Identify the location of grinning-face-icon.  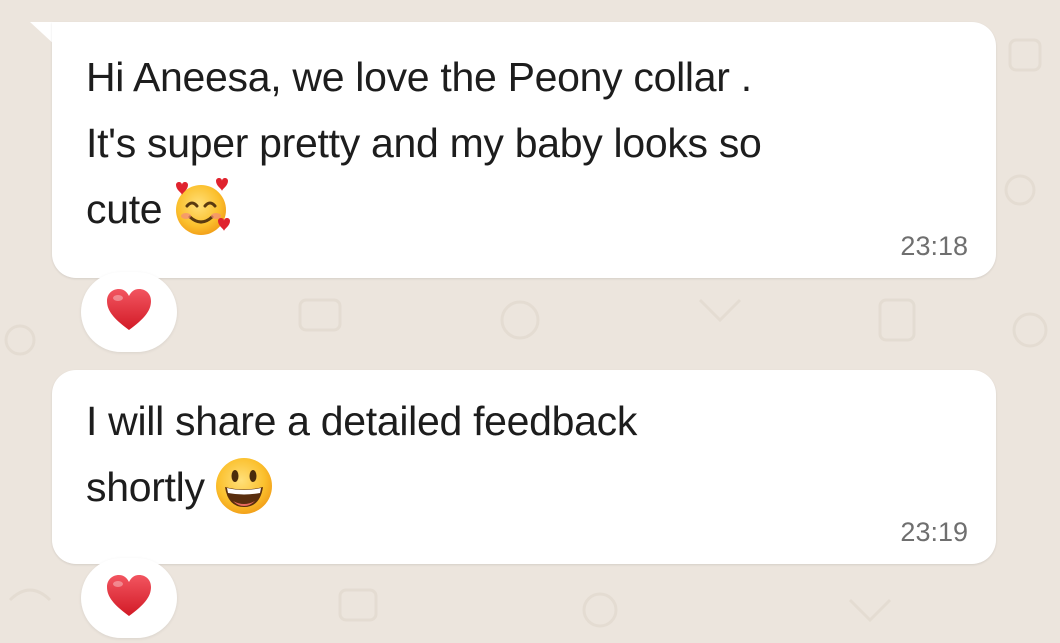
(243, 486).